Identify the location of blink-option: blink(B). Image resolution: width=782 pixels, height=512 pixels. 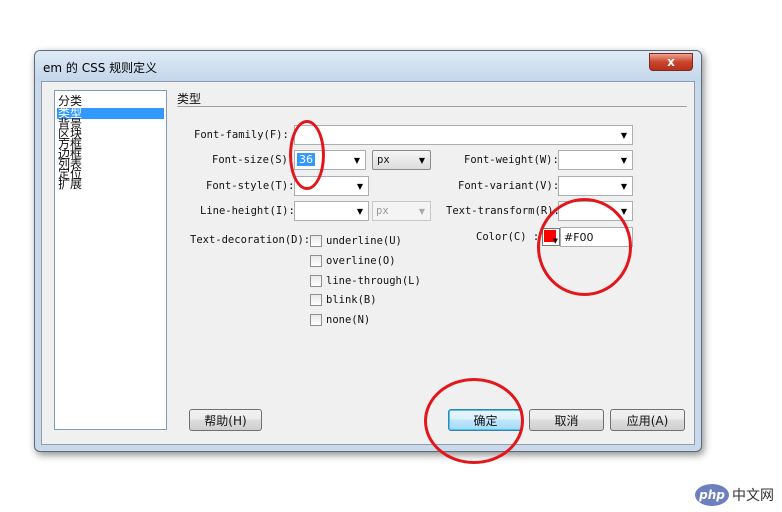
(343, 300).